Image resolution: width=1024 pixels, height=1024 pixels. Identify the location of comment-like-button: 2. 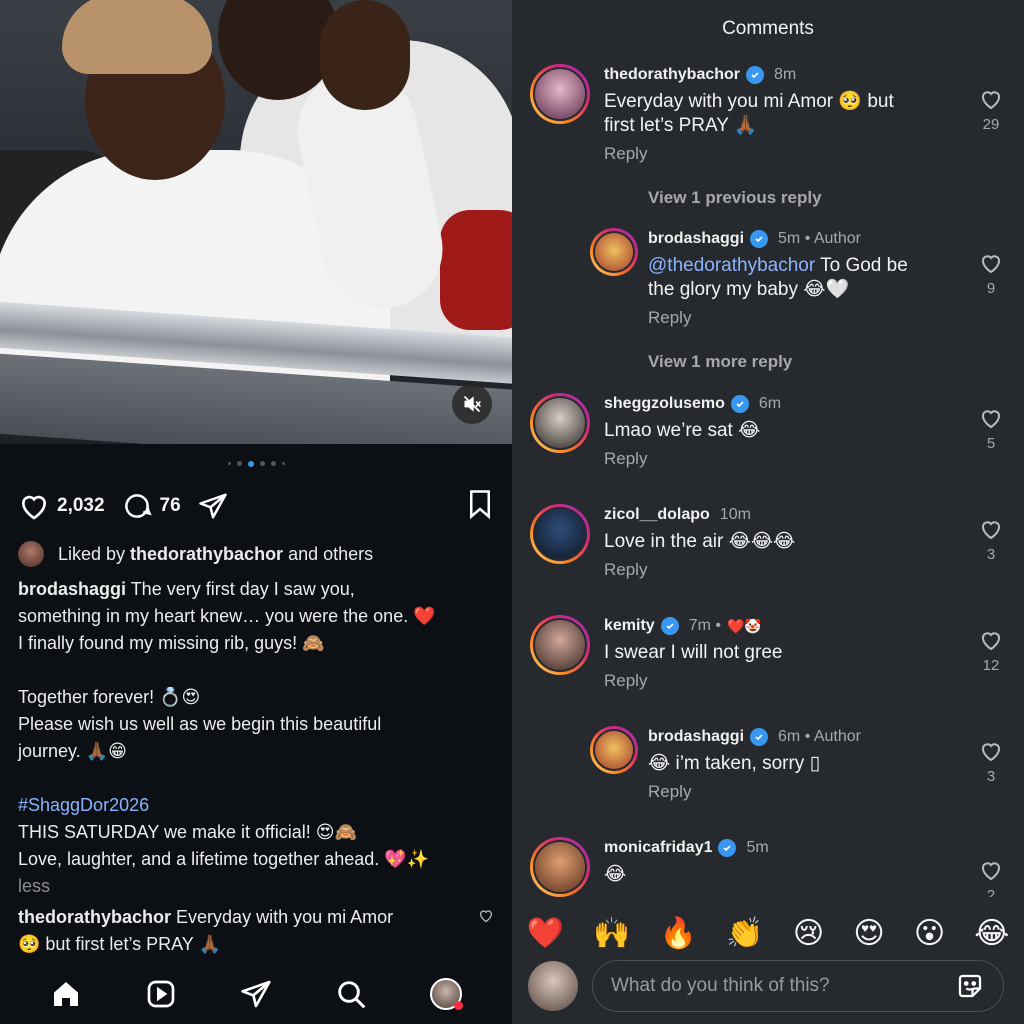
(991, 878).